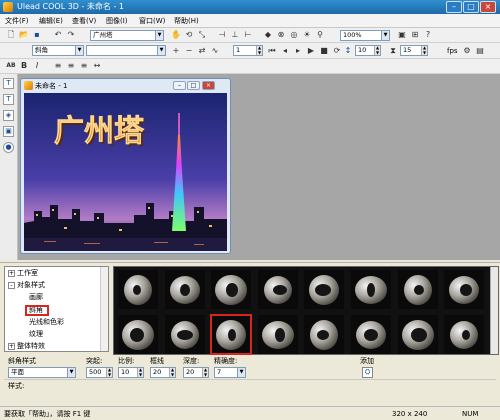 The height and width of the screenshot is (420, 500). I want to click on maximize-button: □, so click(471, 7).